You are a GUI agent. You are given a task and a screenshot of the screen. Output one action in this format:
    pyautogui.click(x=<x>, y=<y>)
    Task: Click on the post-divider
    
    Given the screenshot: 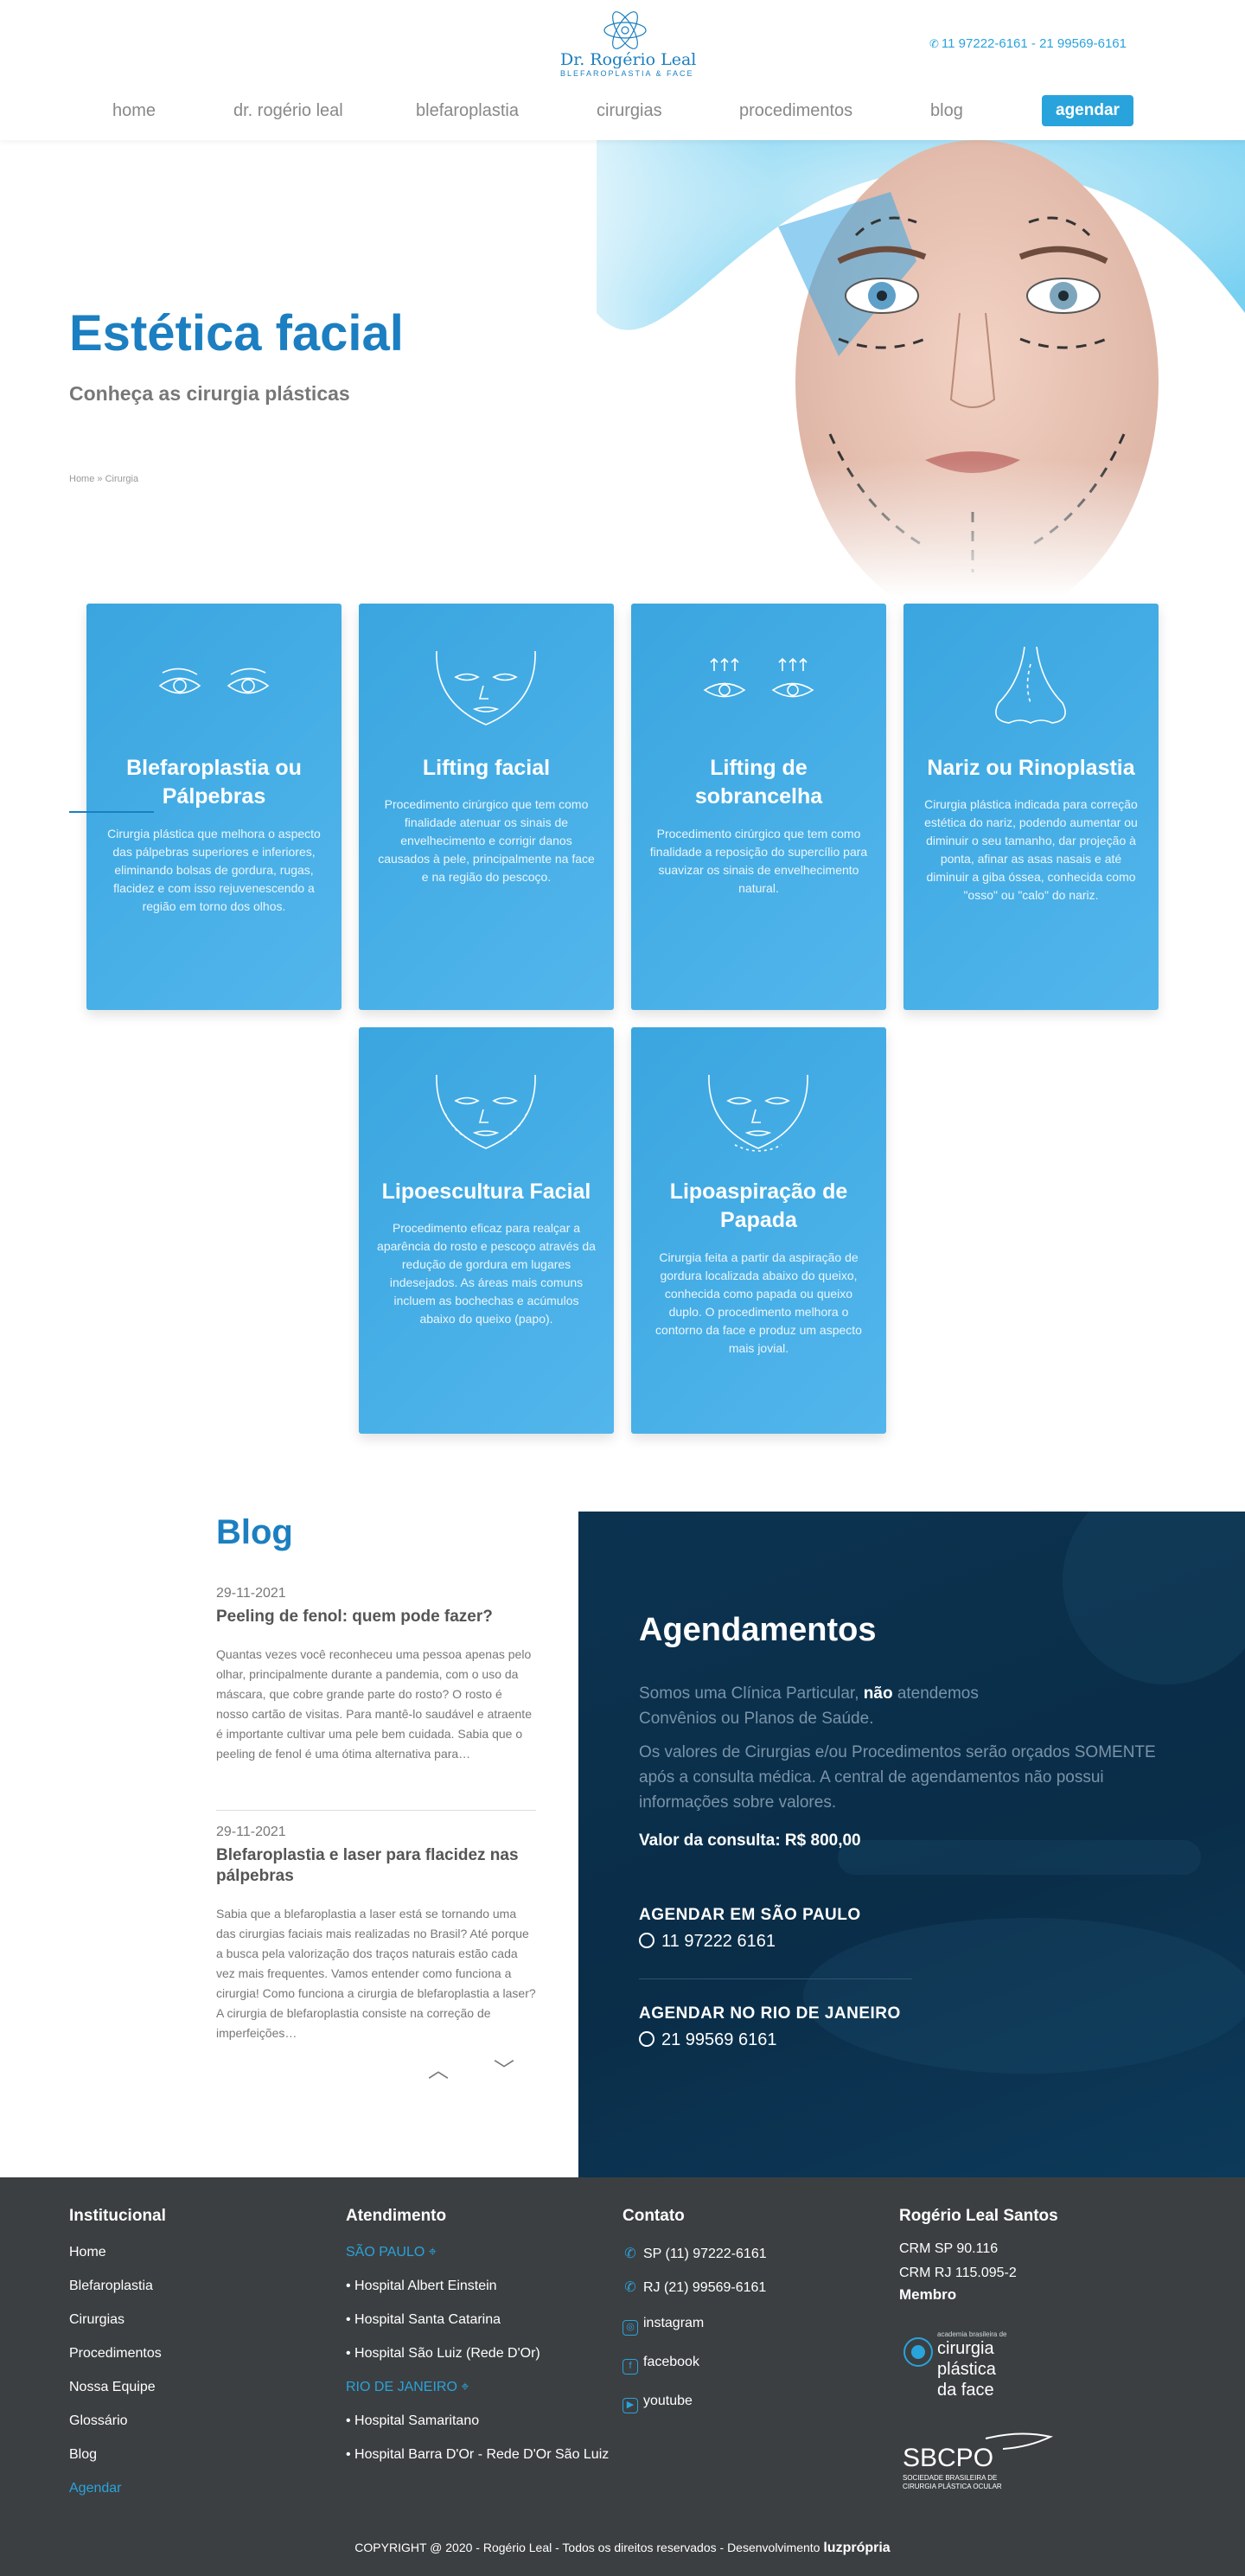 What is the action you would take?
    pyautogui.click(x=376, y=1810)
    